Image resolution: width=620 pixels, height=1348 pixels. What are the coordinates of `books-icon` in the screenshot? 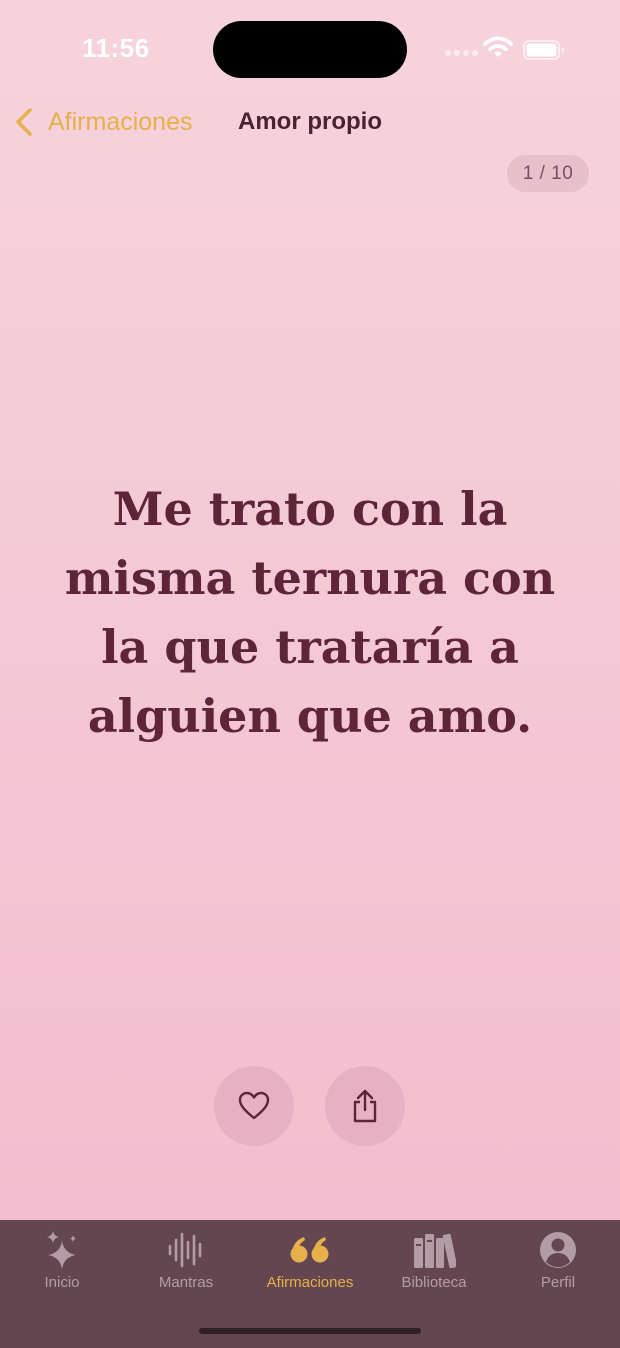 It's located at (435, 1251).